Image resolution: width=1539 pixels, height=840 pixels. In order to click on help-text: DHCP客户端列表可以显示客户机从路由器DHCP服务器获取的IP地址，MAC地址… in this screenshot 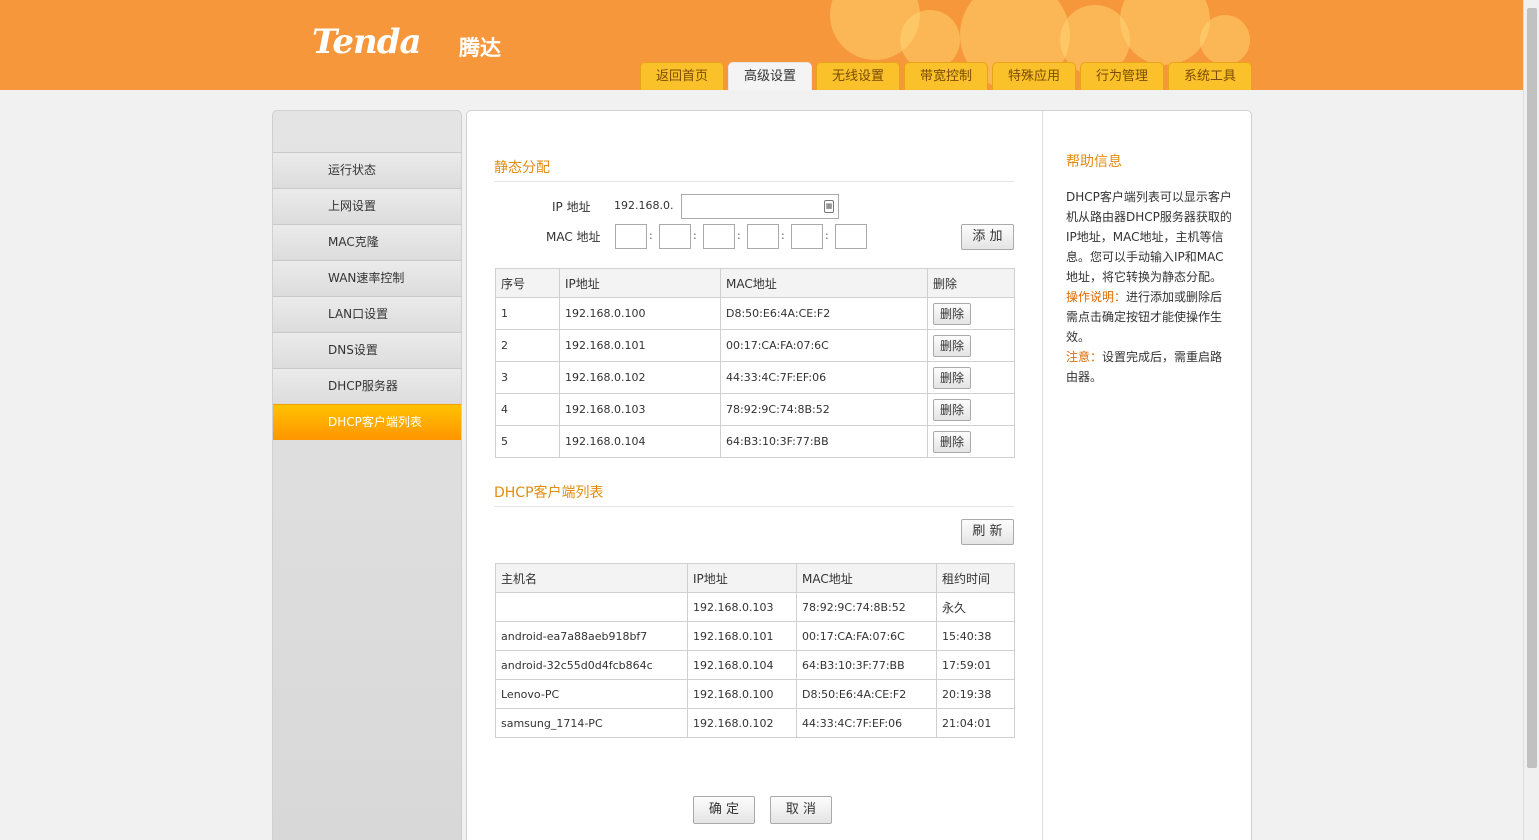, I will do `click(1149, 287)`.